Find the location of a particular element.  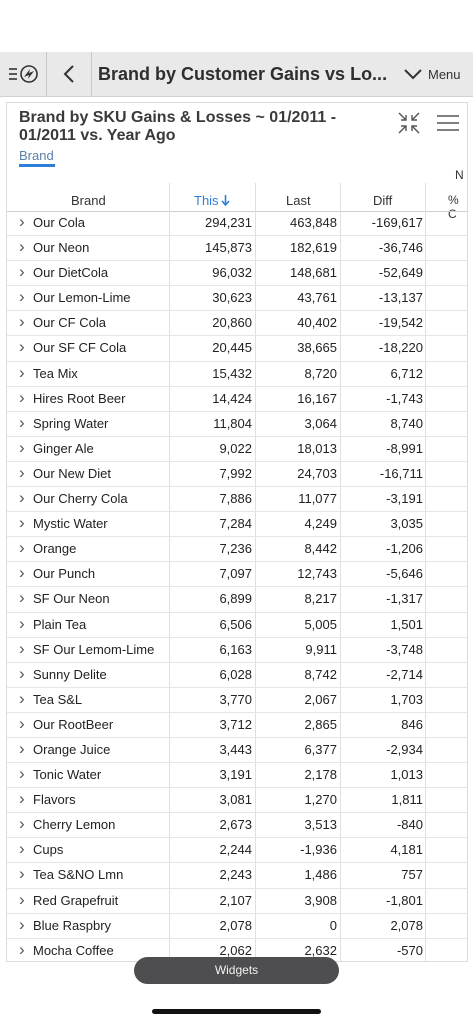

cell-last: -1,936 is located at coordinates (318, 850).